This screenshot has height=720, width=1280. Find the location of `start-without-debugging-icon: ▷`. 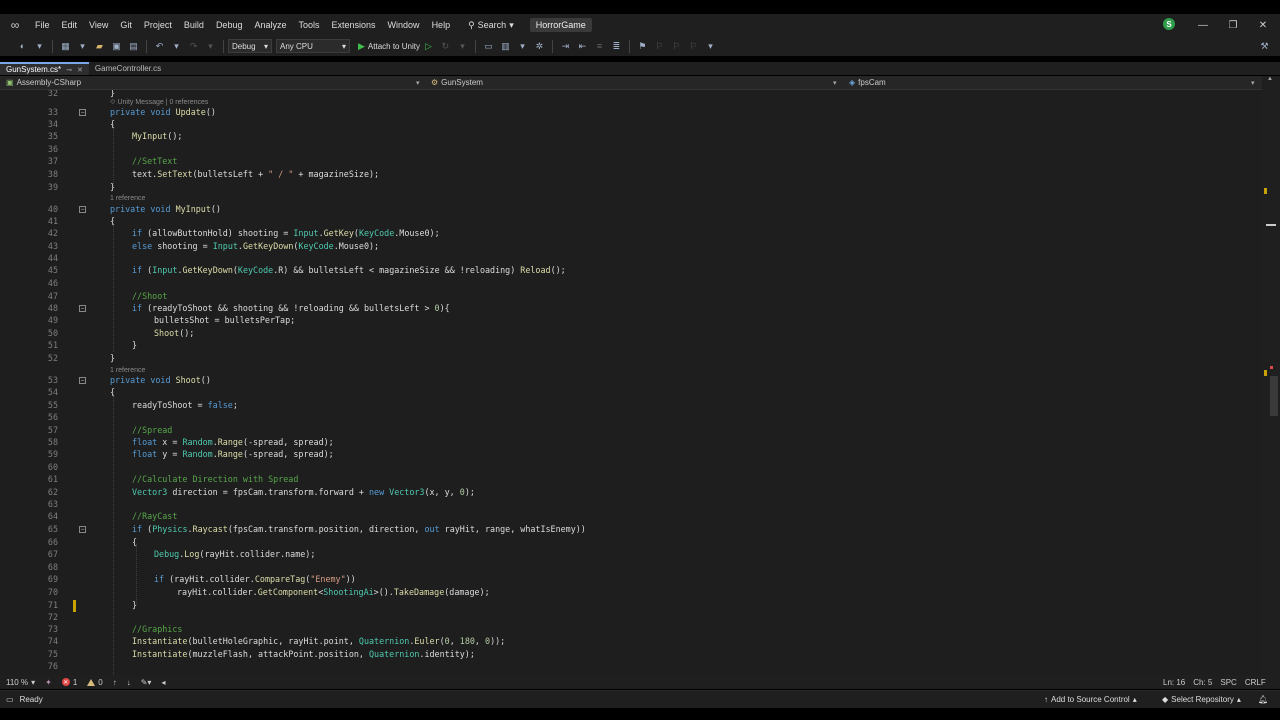

start-without-debugging-icon: ▷ is located at coordinates (428, 46).